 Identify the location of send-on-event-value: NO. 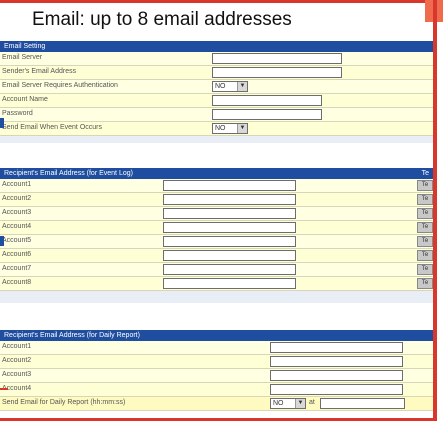
(220, 128).